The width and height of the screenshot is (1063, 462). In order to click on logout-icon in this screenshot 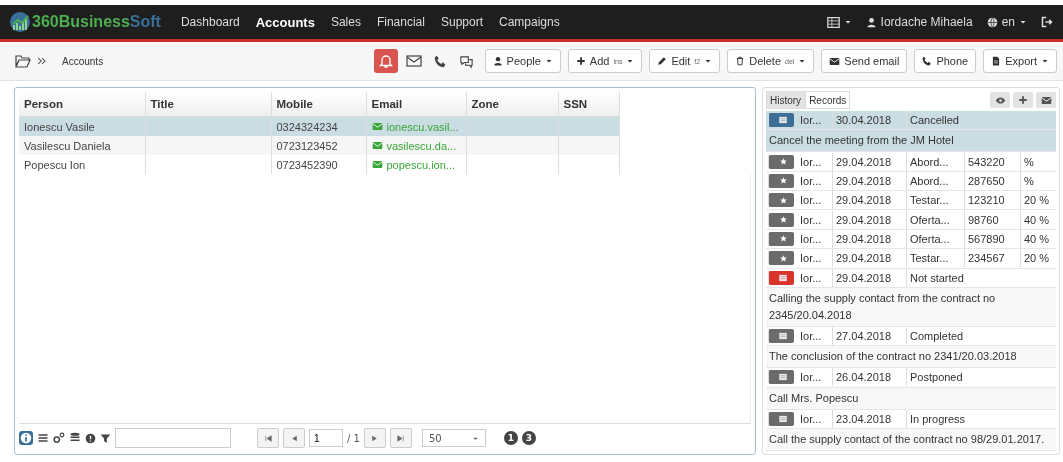, I will do `click(1047, 22)`.